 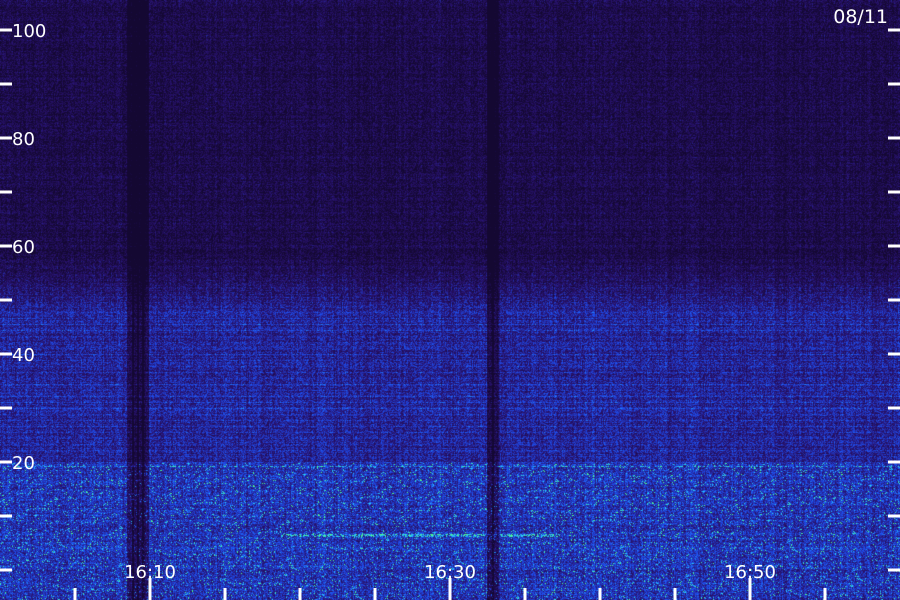 What do you see at coordinates (29, 31) in the screenshot?
I see `y-tick-label: 100` at bounding box center [29, 31].